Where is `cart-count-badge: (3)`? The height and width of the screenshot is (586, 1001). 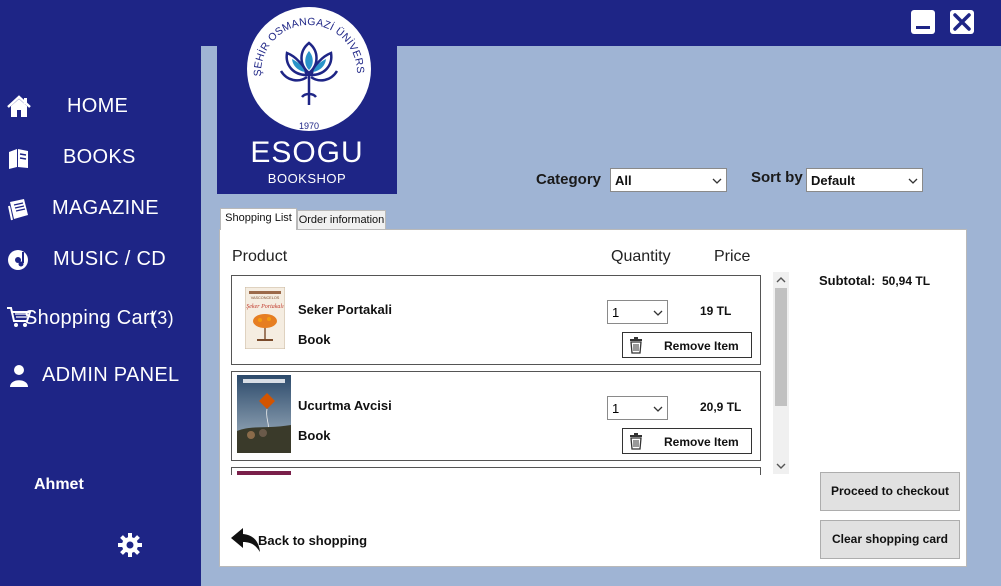
cart-count-badge: (3) is located at coordinates (162, 318).